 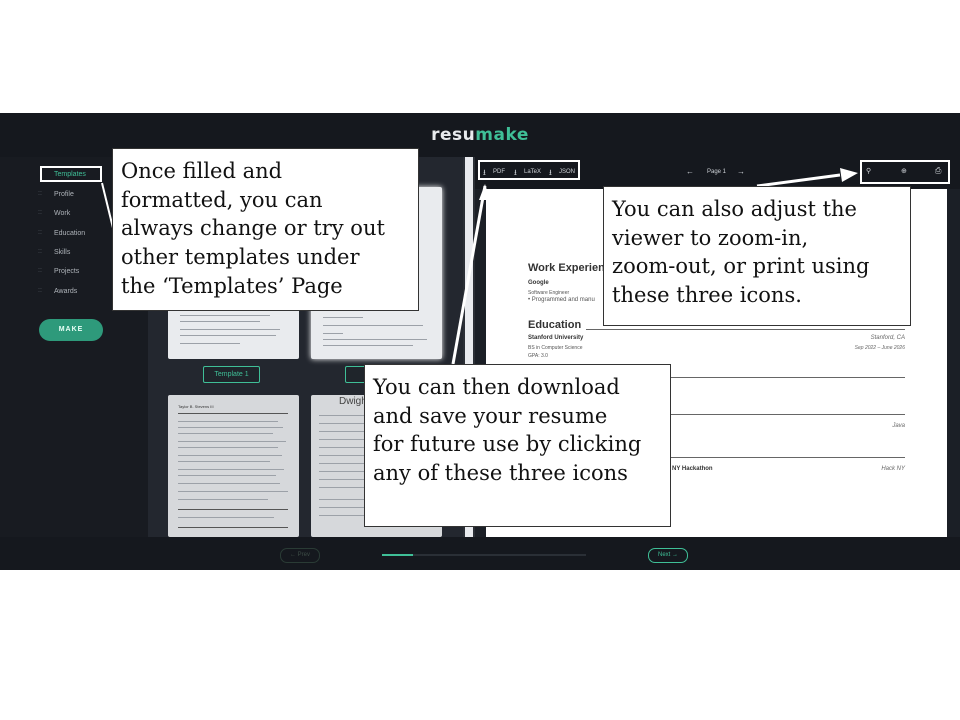 What do you see at coordinates (66, 271) in the screenshot?
I see `sidebar-item-projects: Projects` at bounding box center [66, 271].